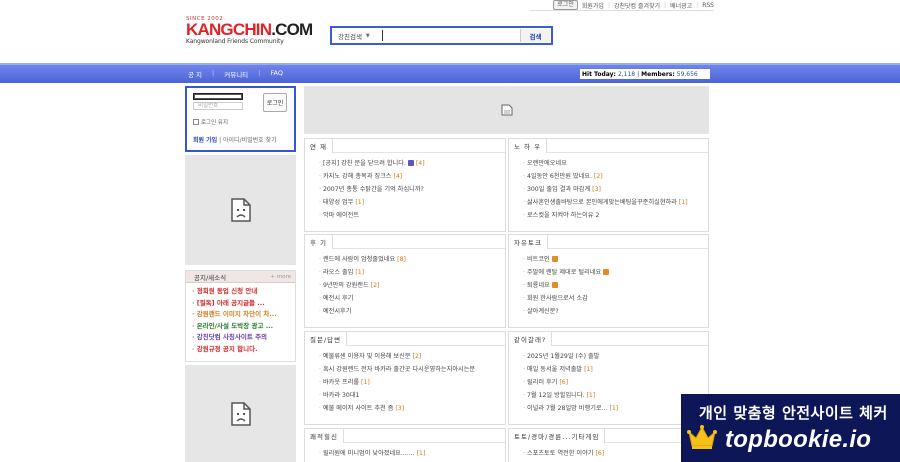  What do you see at coordinates (593, 5) in the screenshot?
I see `top-link-join: 회원가입` at bounding box center [593, 5].